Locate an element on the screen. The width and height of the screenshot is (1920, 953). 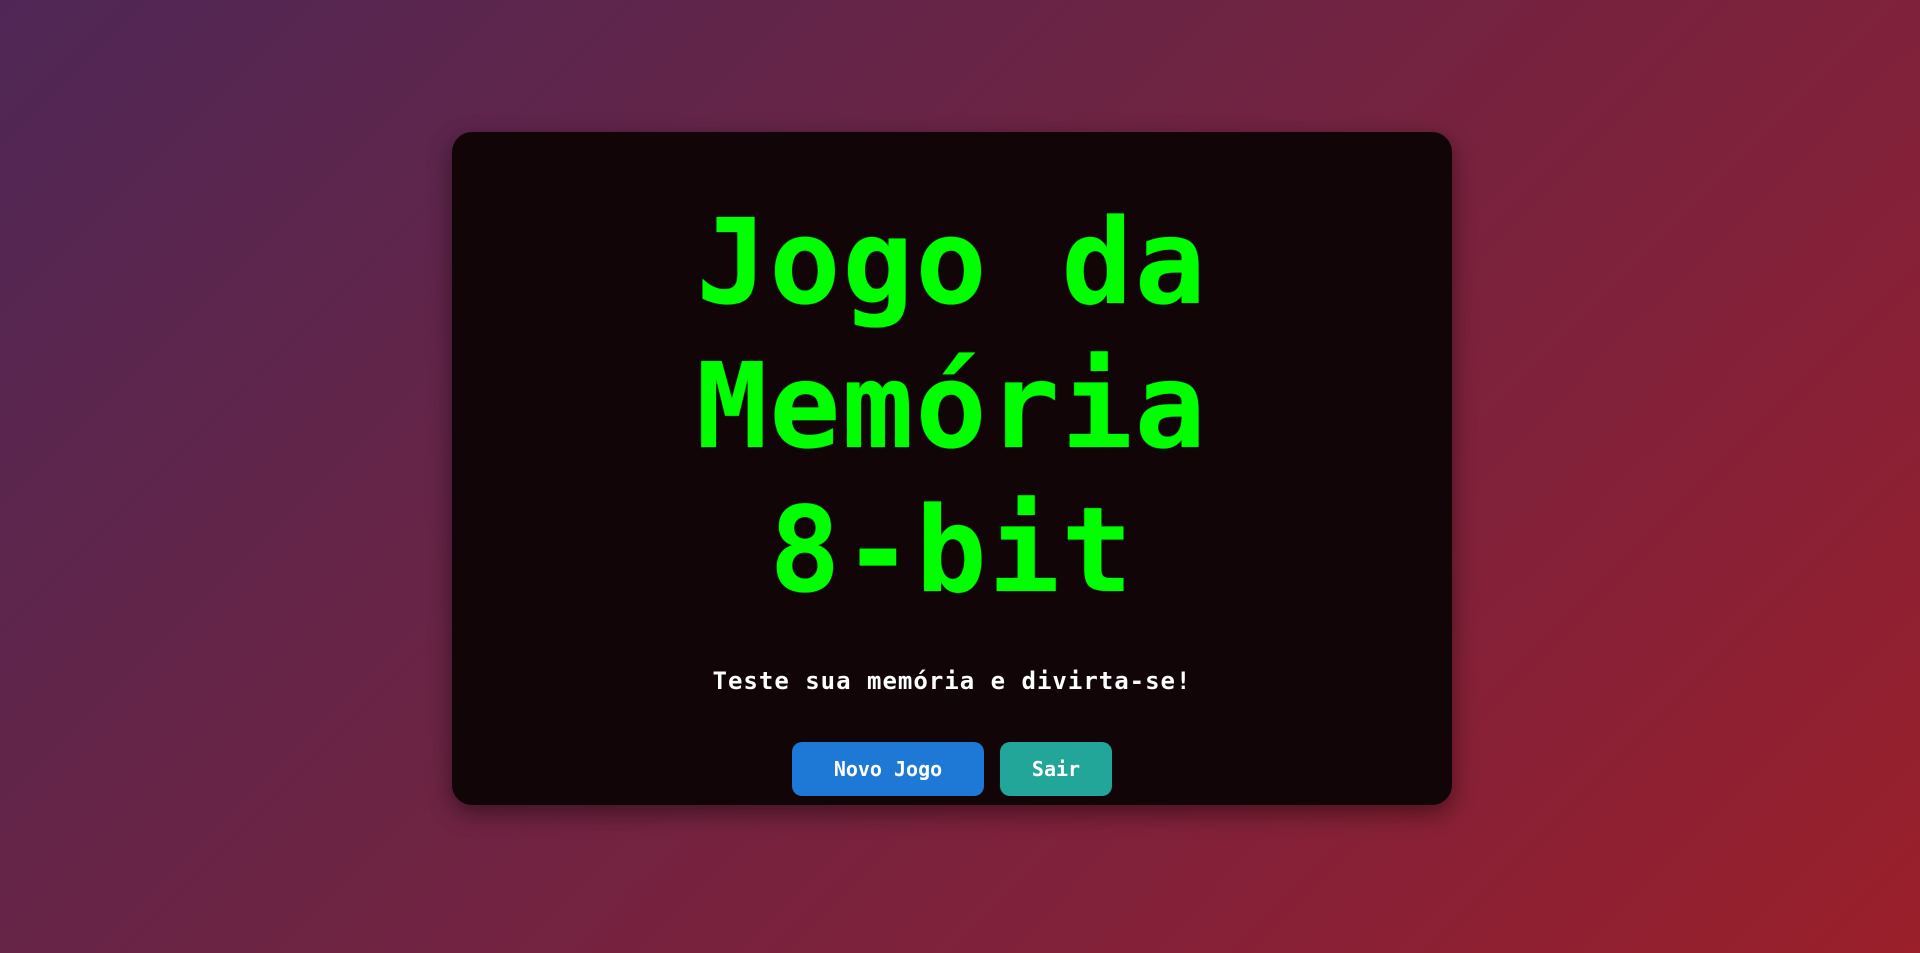
game-title-line-3: 8-bit is located at coordinates (952, 550).